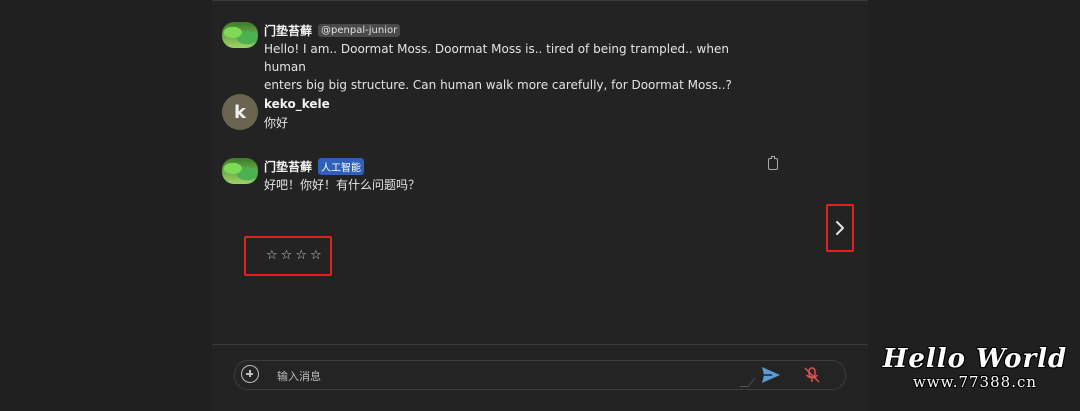  Describe the element at coordinates (514, 123) in the screenshot. I see `message-text: 你好` at that location.